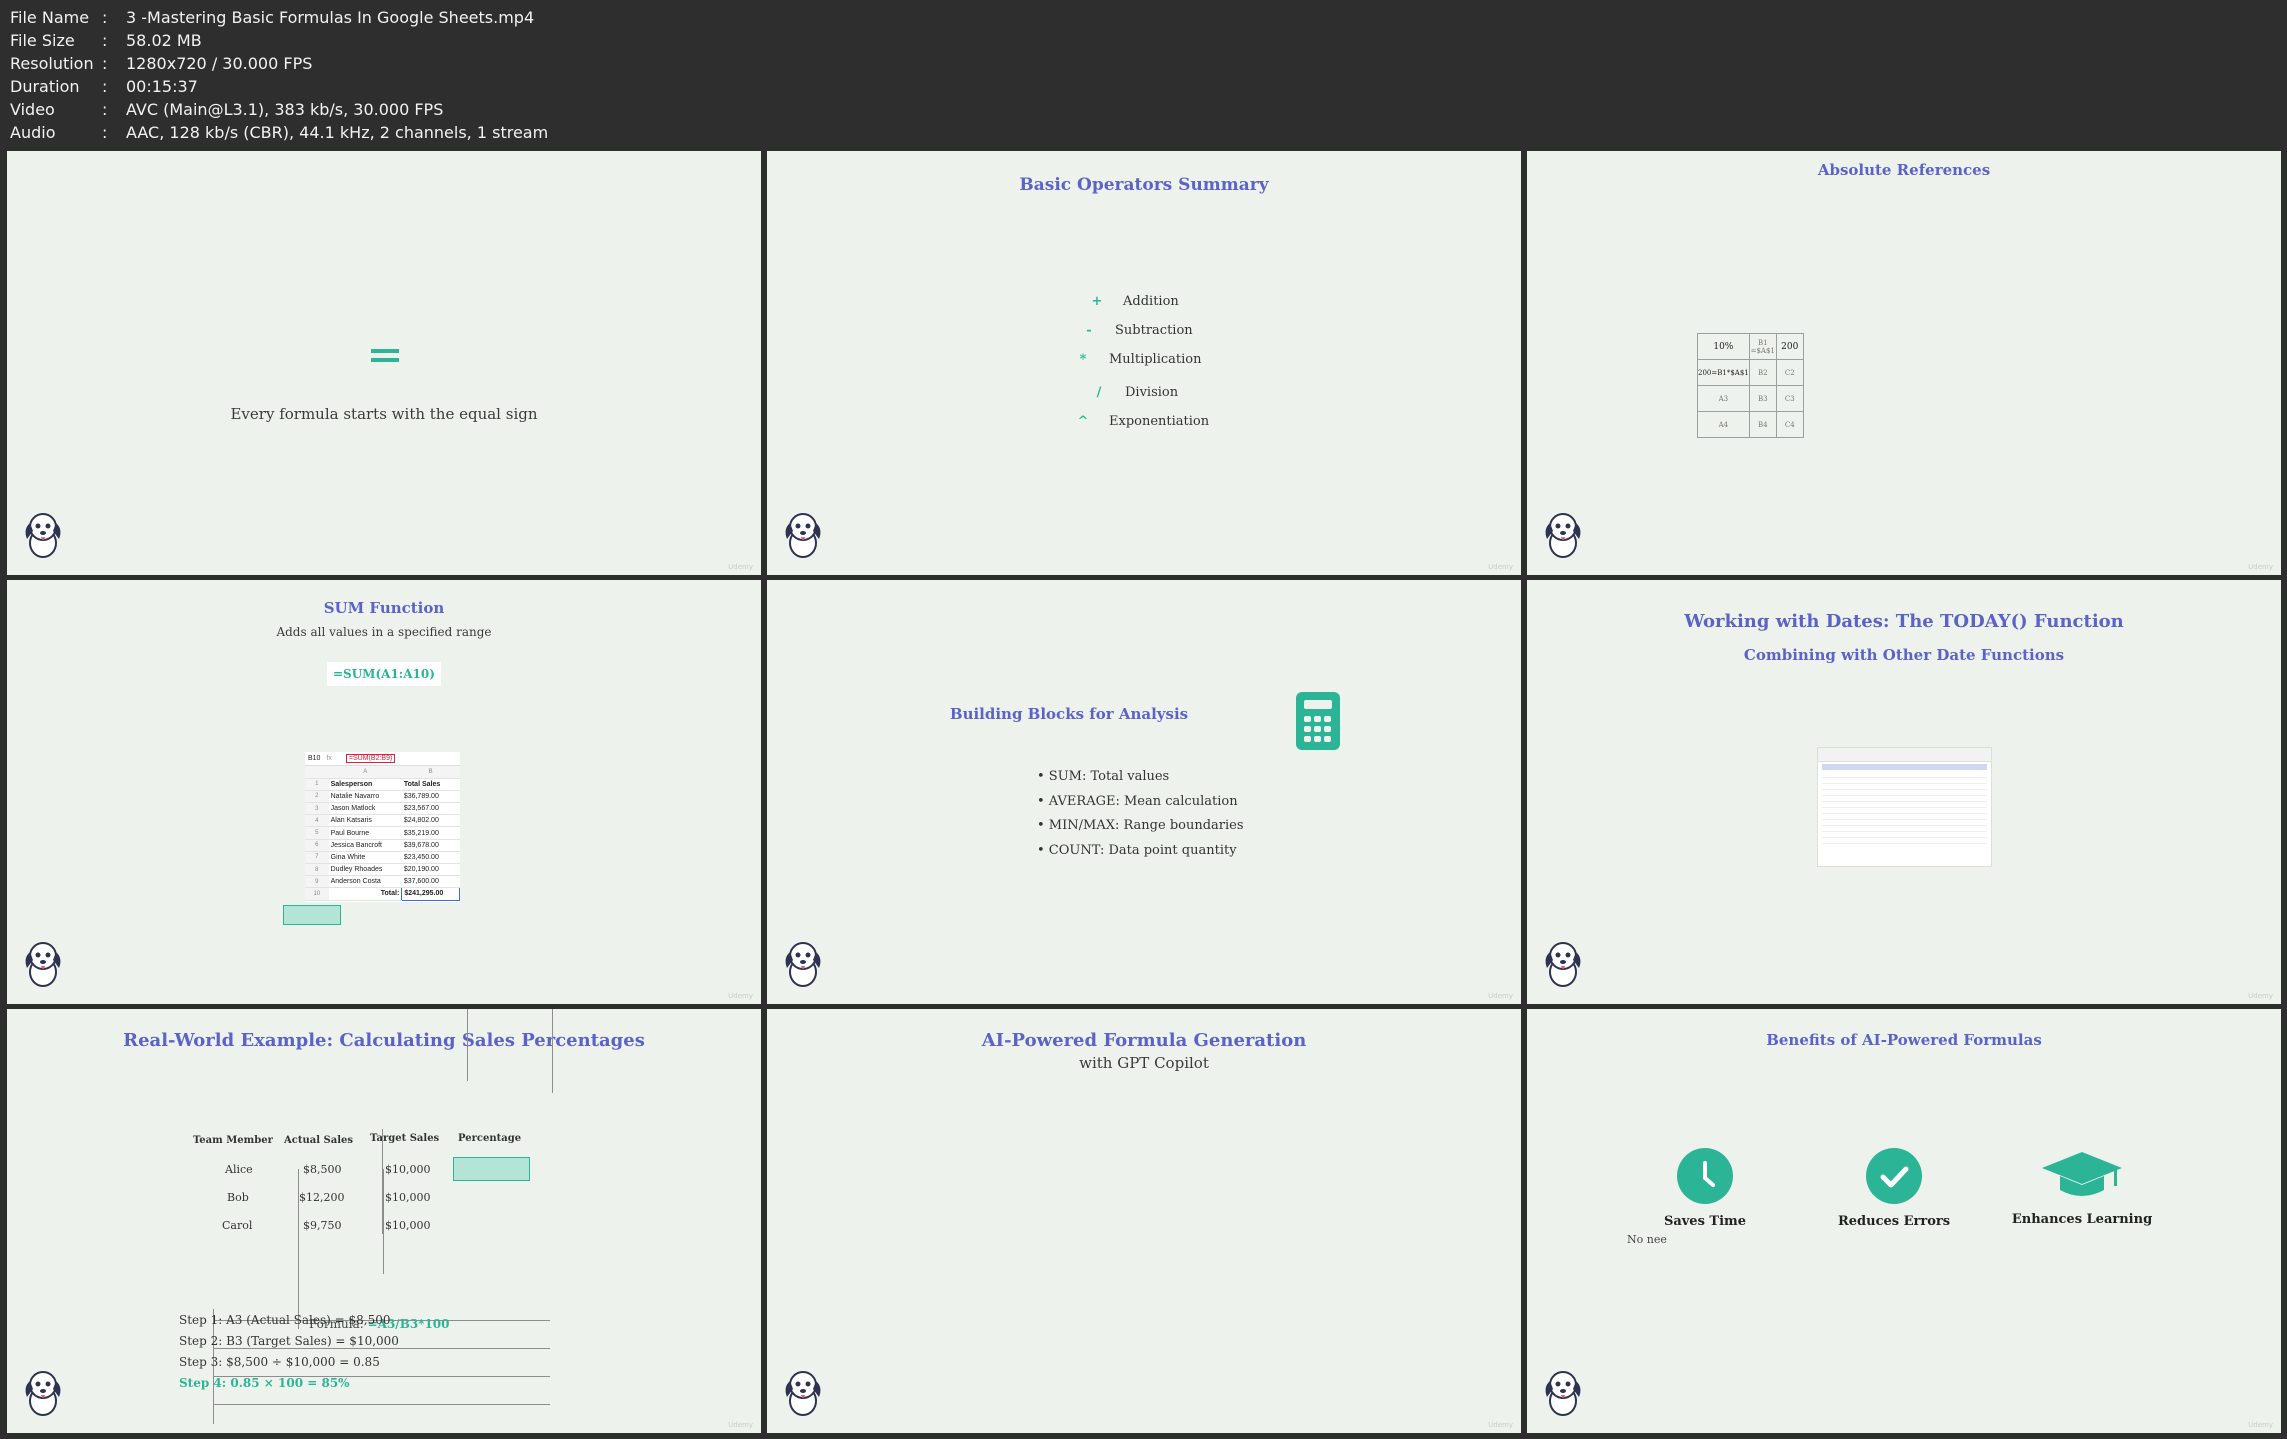 This screenshot has height=1439, width=2287. Describe the element at coordinates (430, 833) in the screenshot. I see `table-cell: $35,219.00` at that location.